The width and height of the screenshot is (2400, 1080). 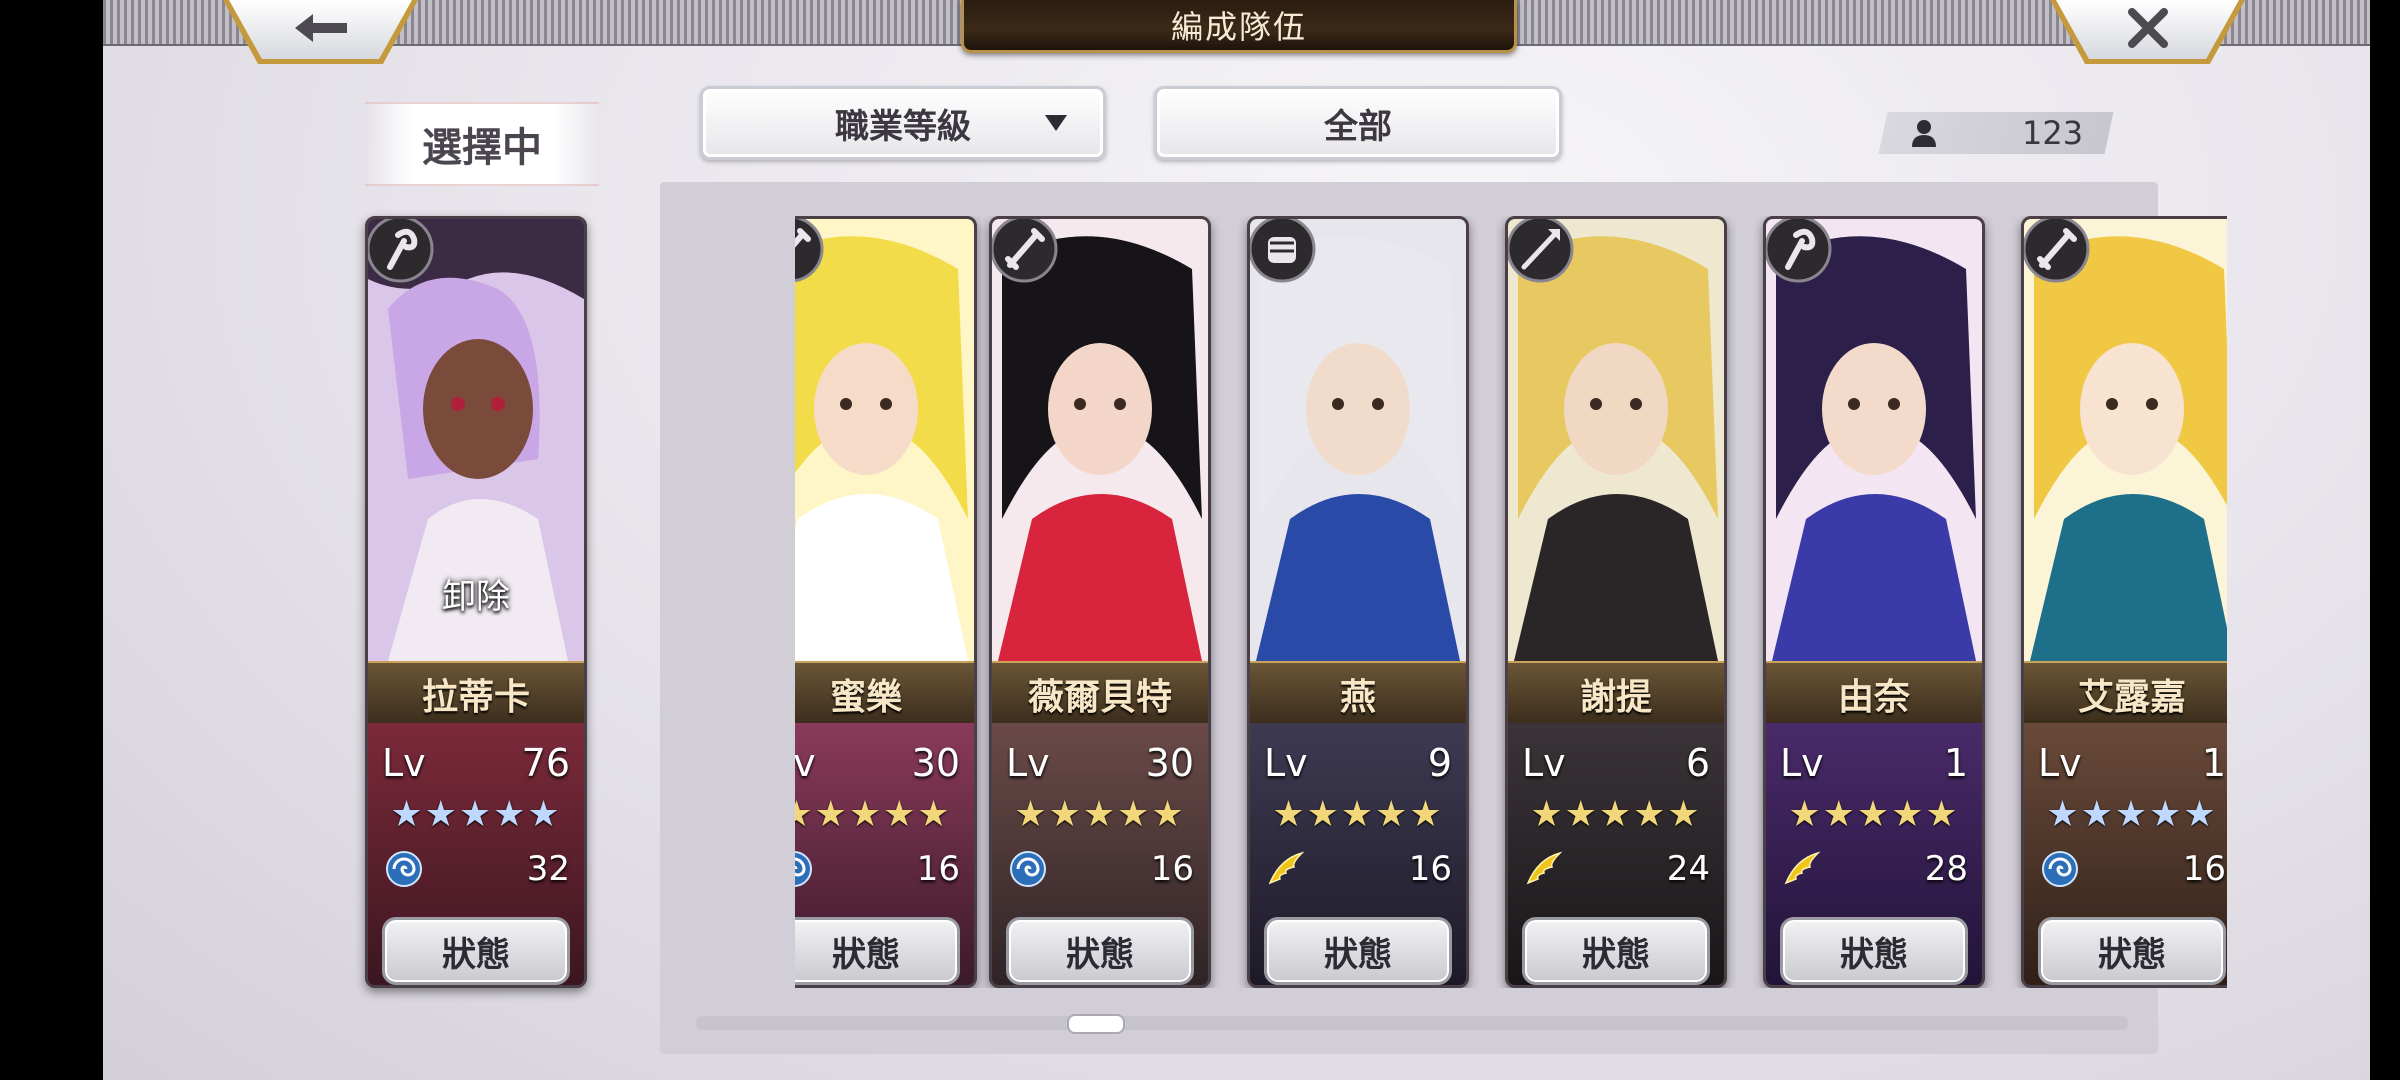 What do you see at coordinates (2131, 697) in the screenshot?
I see `unit-name: 艾露嘉` at bounding box center [2131, 697].